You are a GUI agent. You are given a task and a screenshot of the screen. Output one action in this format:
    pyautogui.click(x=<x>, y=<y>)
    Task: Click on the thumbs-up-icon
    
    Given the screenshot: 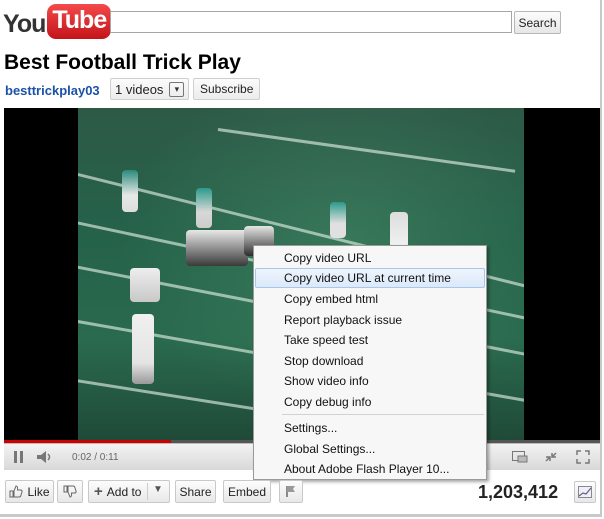 What is the action you would take?
    pyautogui.click(x=16, y=491)
    